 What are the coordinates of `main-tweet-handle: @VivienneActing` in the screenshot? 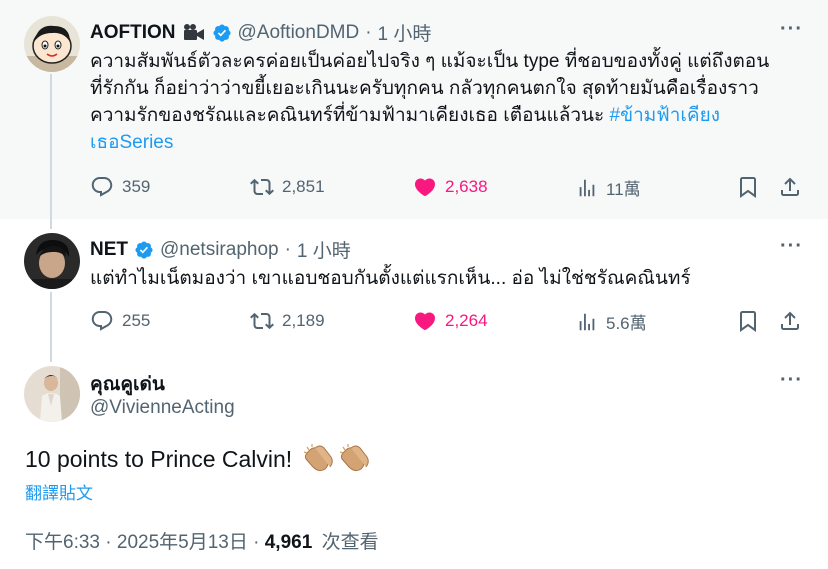 It's located at (162, 408).